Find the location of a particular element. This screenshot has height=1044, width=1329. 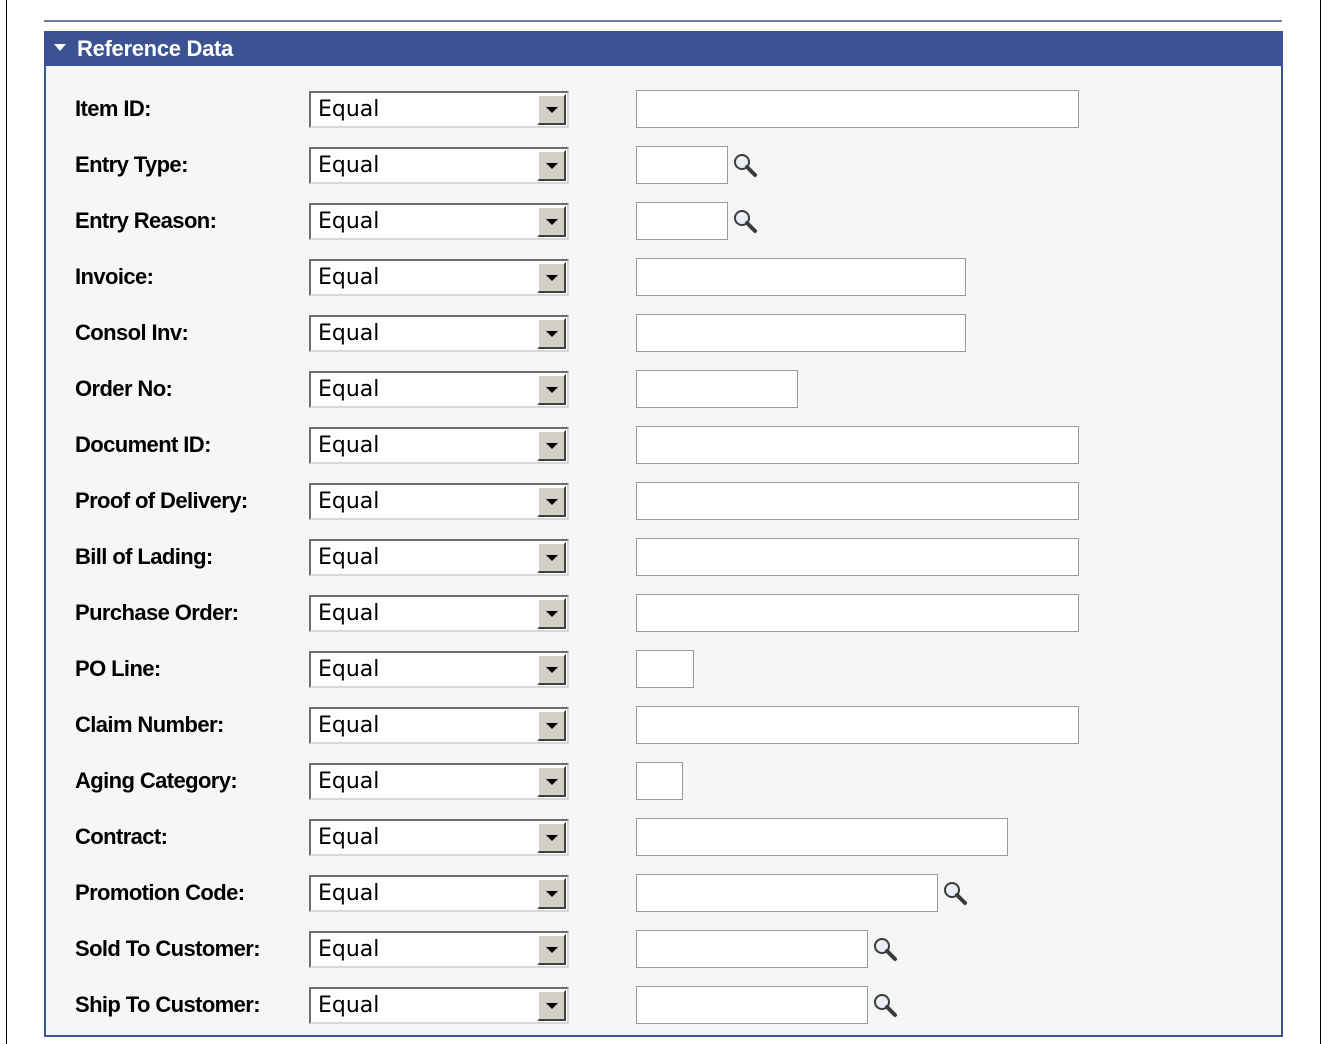

label-entry-reason: Entry Reason: is located at coordinates (146, 220).